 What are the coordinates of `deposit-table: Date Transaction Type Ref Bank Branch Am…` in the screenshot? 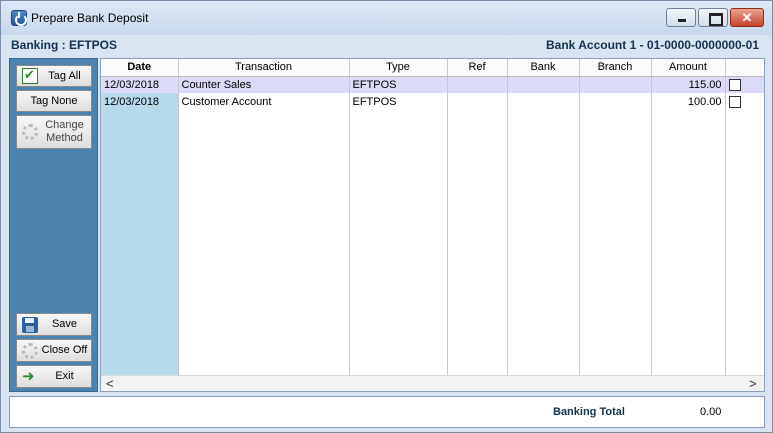 It's located at (432, 84).